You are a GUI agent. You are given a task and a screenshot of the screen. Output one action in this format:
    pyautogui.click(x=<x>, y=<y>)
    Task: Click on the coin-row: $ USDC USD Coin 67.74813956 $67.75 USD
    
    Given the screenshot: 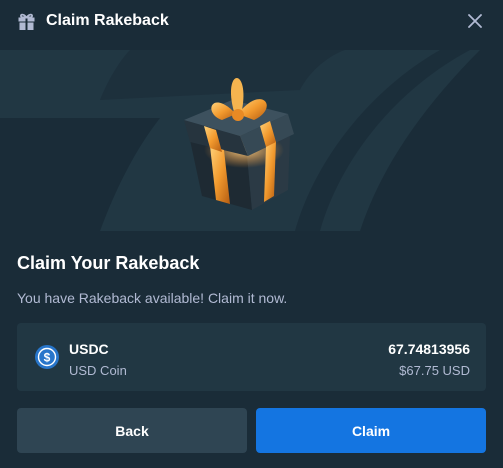 What is the action you would take?
    pyautogui.click(x=251, y=357)
    